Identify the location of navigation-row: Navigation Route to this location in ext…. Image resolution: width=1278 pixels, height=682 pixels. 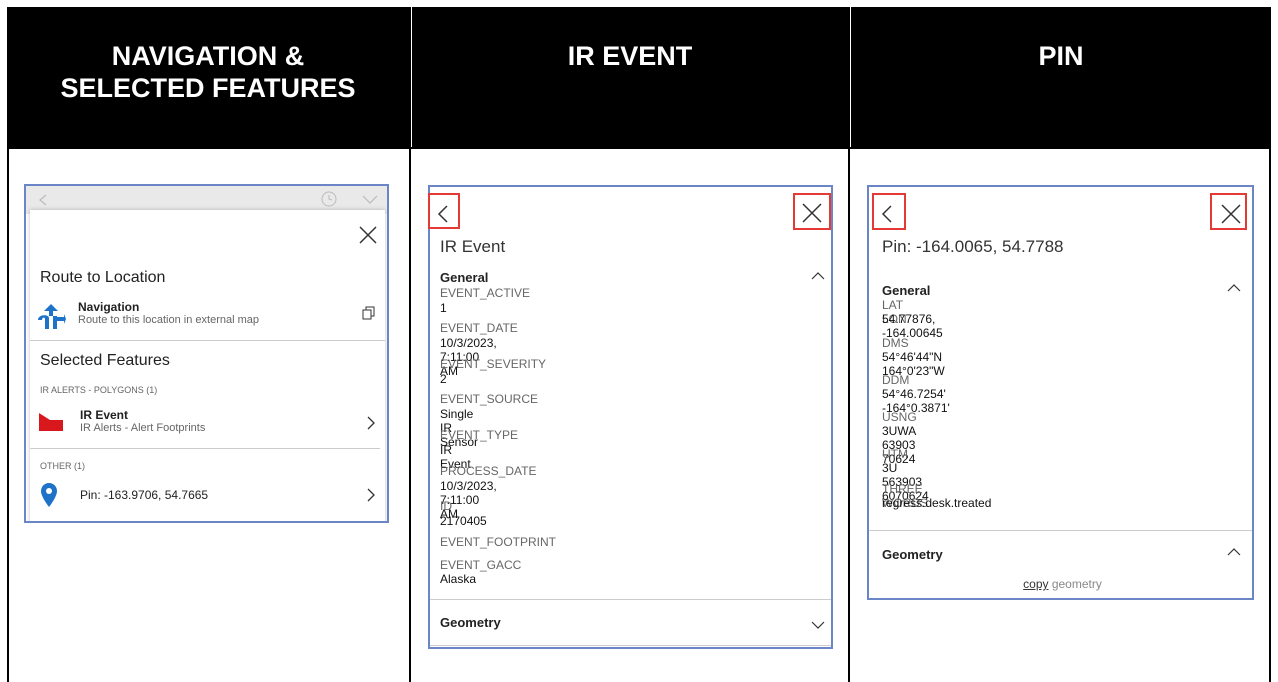
(207, 316).